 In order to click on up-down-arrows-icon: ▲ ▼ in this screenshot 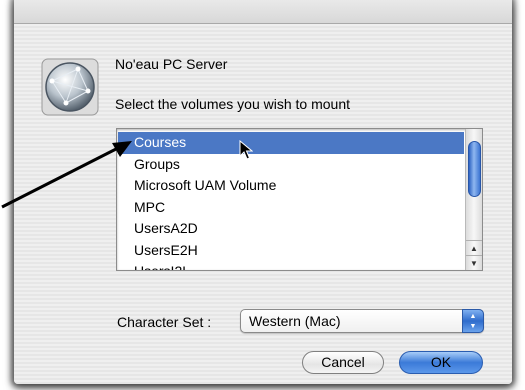, I will do `click(473, 321)`.